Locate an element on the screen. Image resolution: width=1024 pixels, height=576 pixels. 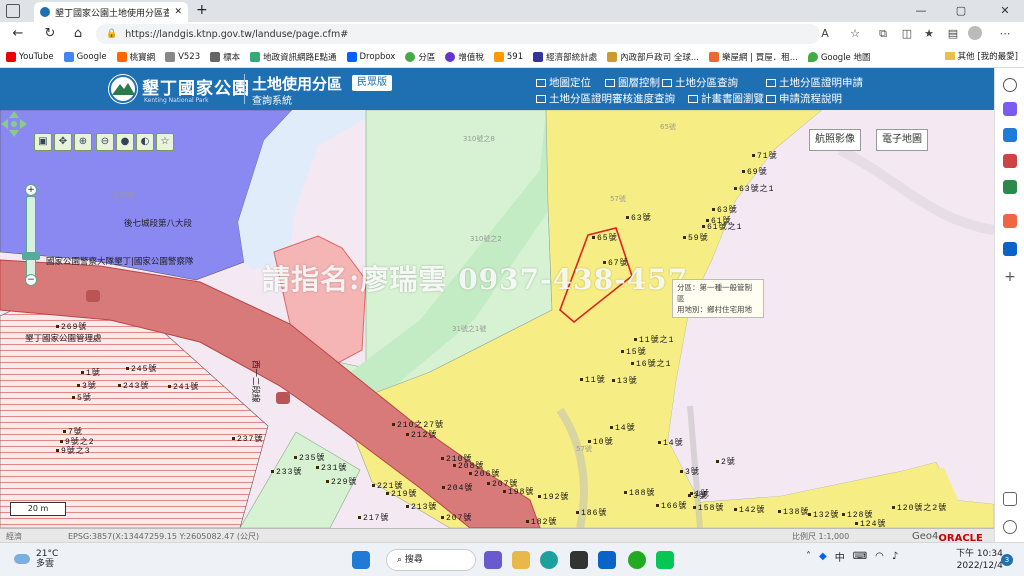
refresh-icon: ↻ is located at coordinates (50, 34).